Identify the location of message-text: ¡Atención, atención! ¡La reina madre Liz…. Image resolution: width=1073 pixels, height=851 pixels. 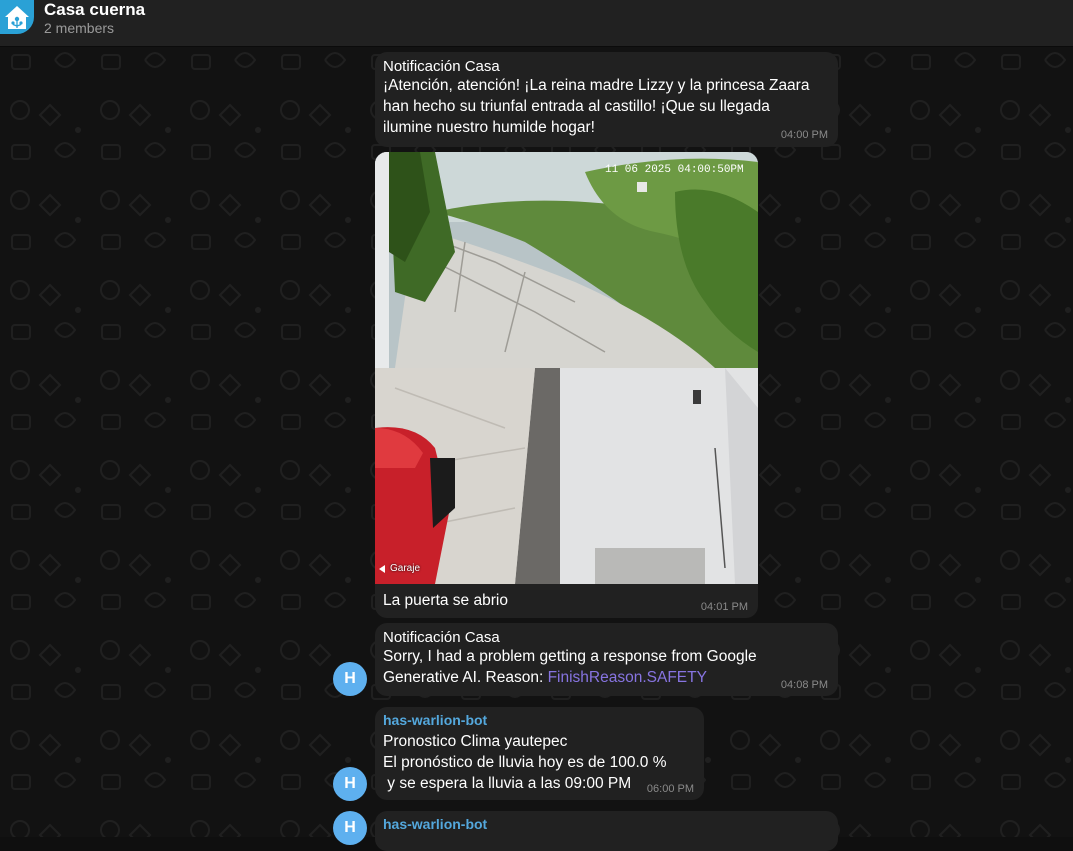
(596, 106).